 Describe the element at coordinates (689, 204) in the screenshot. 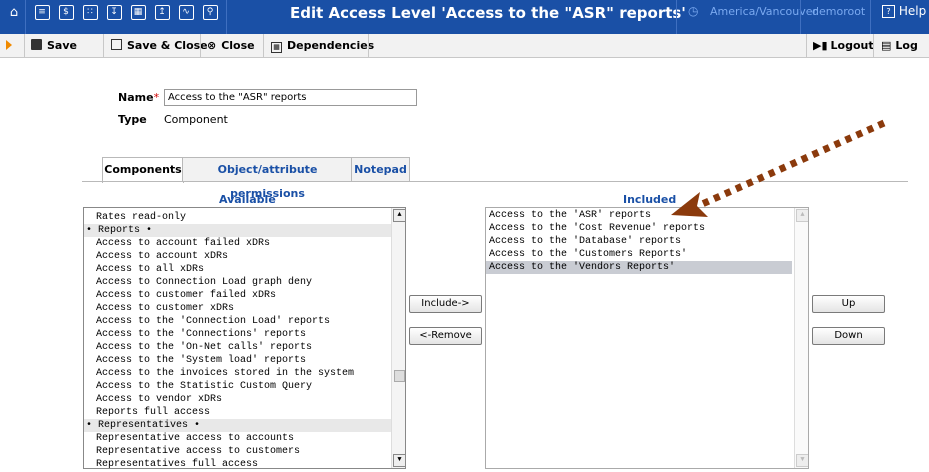

I see `annotation-arrow-head` at that location.